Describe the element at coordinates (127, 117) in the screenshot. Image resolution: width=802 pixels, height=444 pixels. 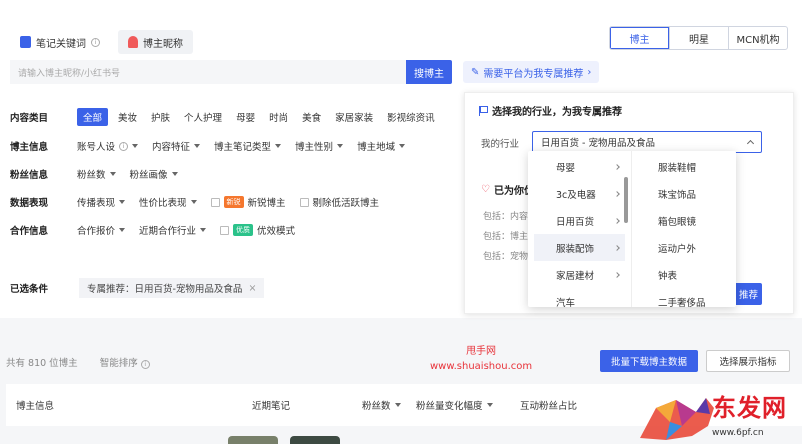
I see `category-item: 美妆` at that location.